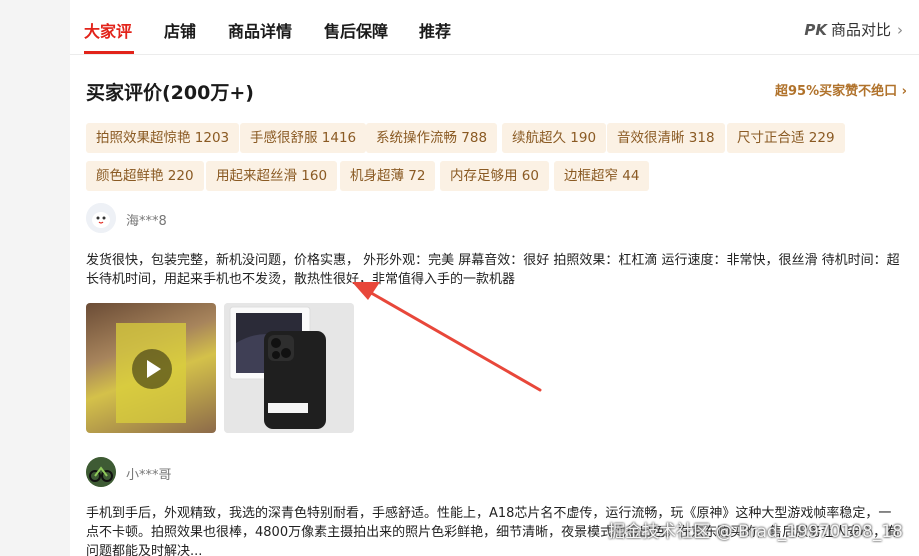 Image resolution: width=919 pixels, height=556 pixels. I want to click on review-image-thumbnail, so click(289, 368).